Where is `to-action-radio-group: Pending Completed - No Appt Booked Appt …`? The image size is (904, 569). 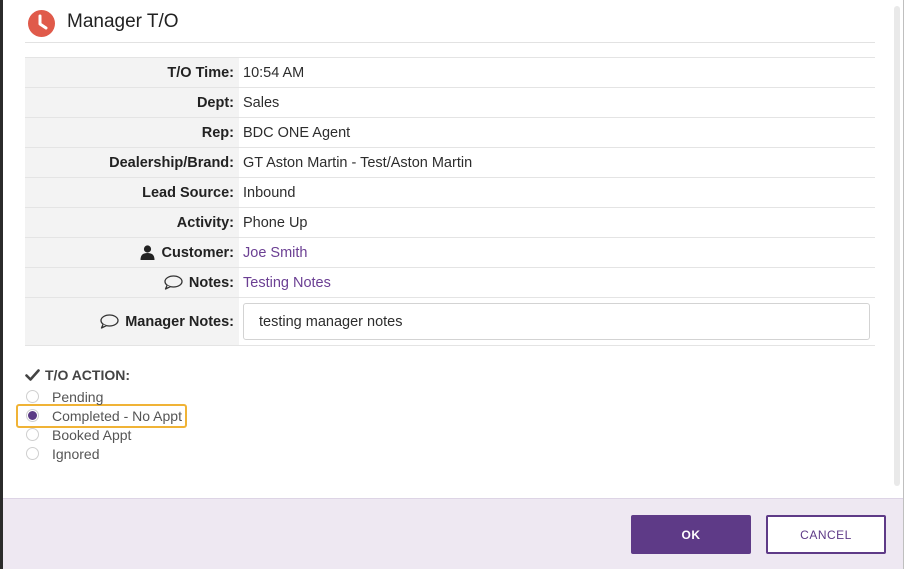
to-action-radio-group: Pending Completed - No Appt Booked Appt … is located at coordinates (103, 425).